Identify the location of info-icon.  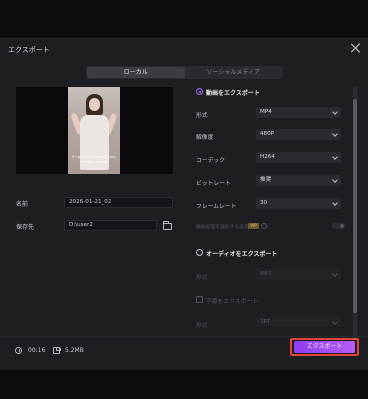
(264, 226).